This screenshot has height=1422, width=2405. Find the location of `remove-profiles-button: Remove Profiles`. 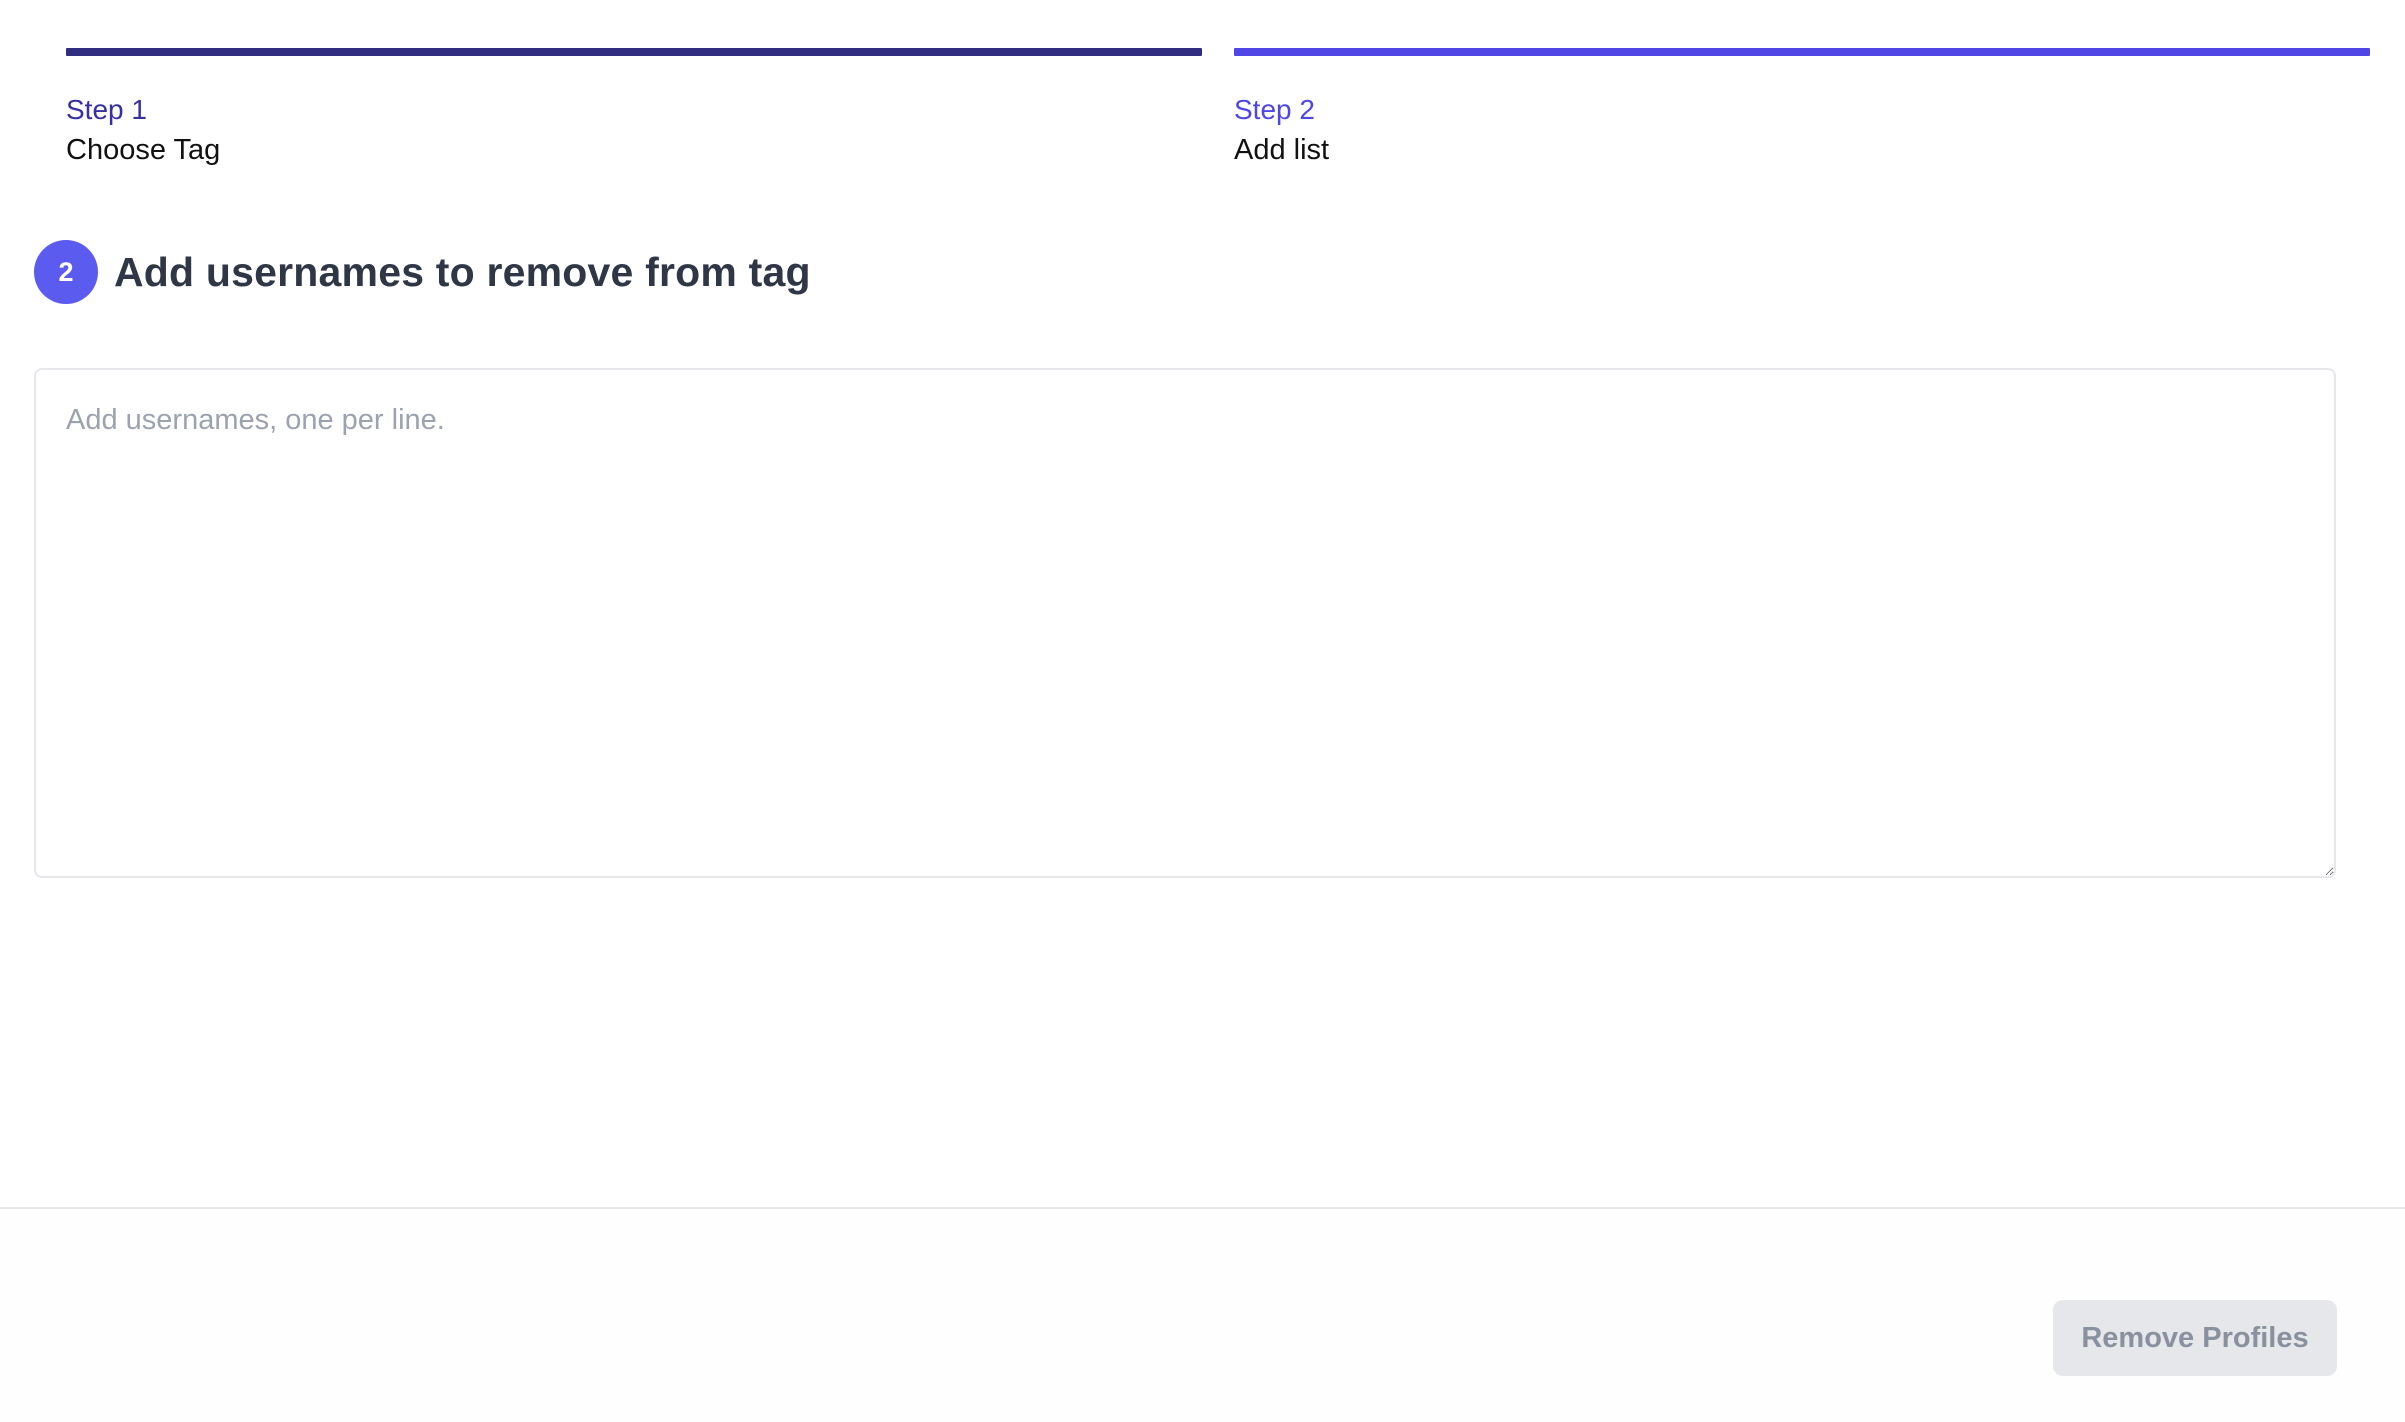

remove-profiles-button: Remove Profiles is located at coordinates (2195, 1338).